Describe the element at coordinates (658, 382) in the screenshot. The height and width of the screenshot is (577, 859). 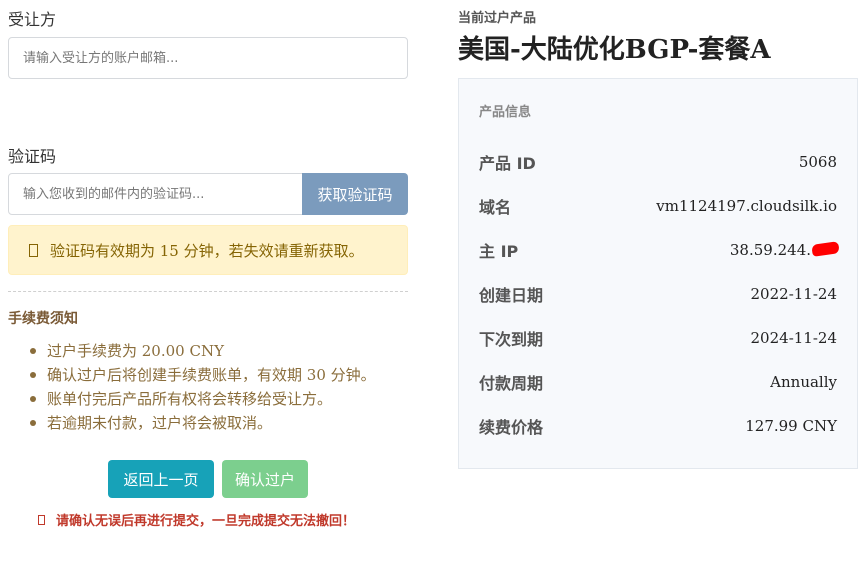
I see `info-row-billing-cycle: 付款周期 Annually` at that location.